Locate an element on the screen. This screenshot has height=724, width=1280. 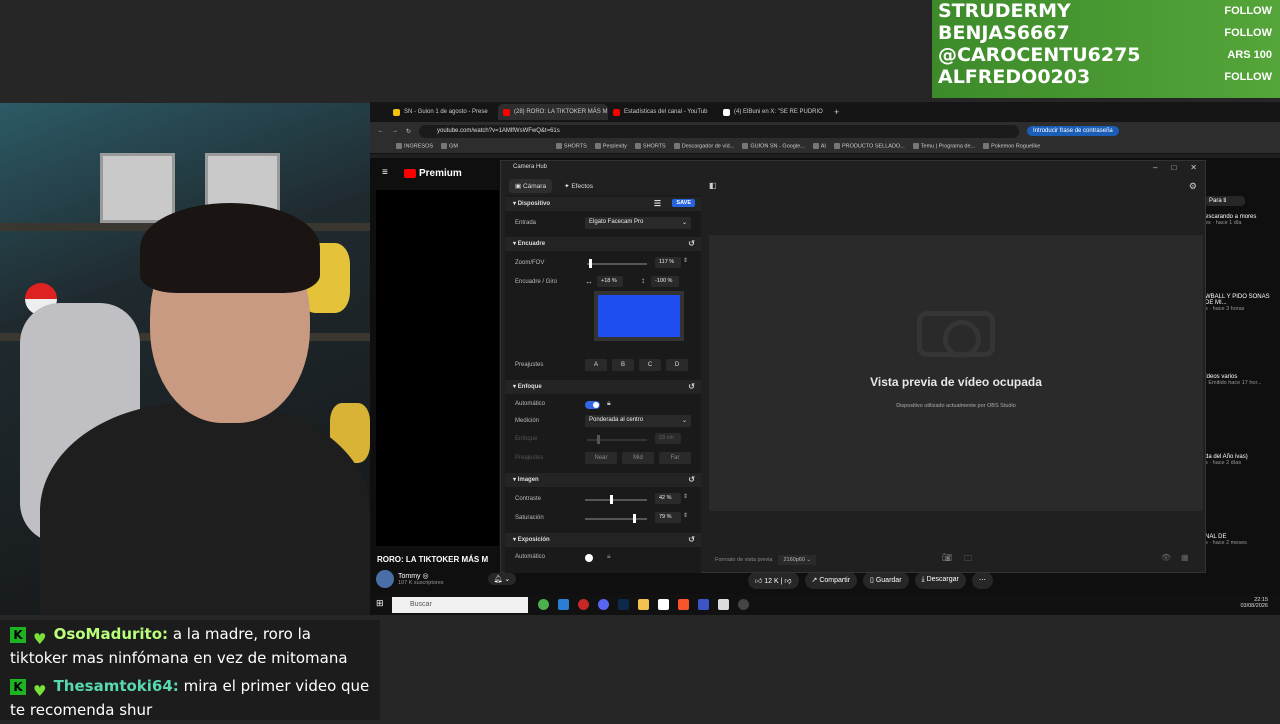
pan-value: +18 % is located at coordinates (610, 281).